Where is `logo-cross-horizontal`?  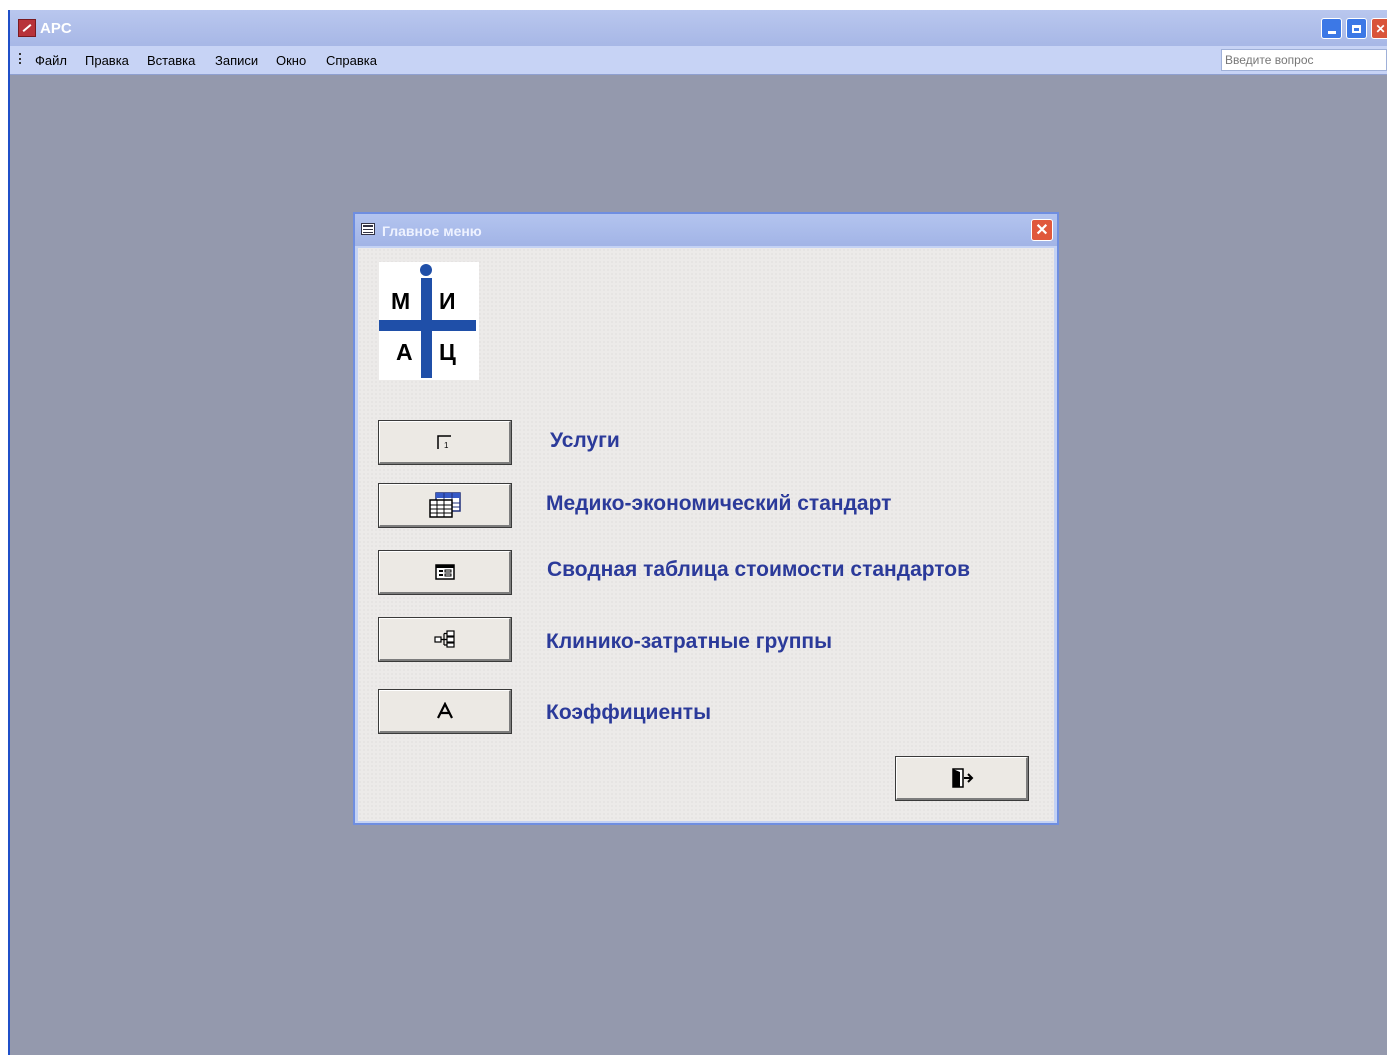
logo-cross-horizontal is located at coordinates (427, 325).